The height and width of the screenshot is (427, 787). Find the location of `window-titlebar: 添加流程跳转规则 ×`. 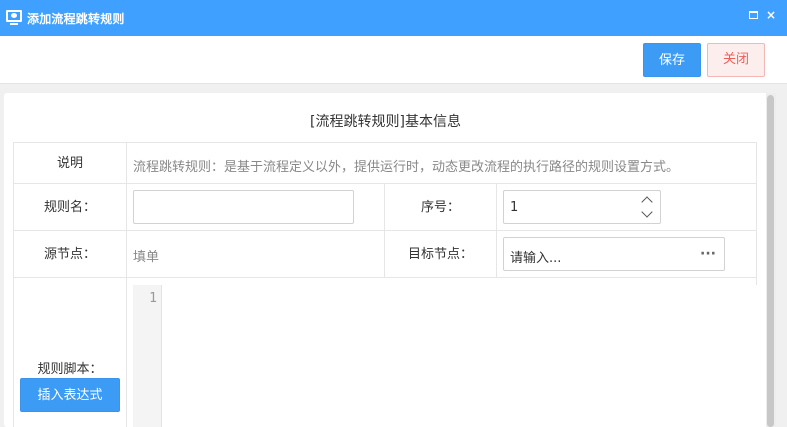

window-titlebar: 添加流程跳转规则 × is located at coordinates (393, 18).